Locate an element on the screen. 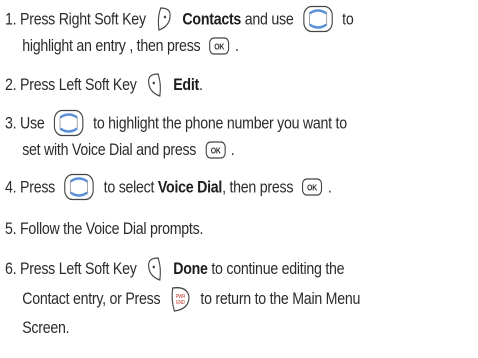  contacts-label: Contacts is located at coordinates (212, 19).